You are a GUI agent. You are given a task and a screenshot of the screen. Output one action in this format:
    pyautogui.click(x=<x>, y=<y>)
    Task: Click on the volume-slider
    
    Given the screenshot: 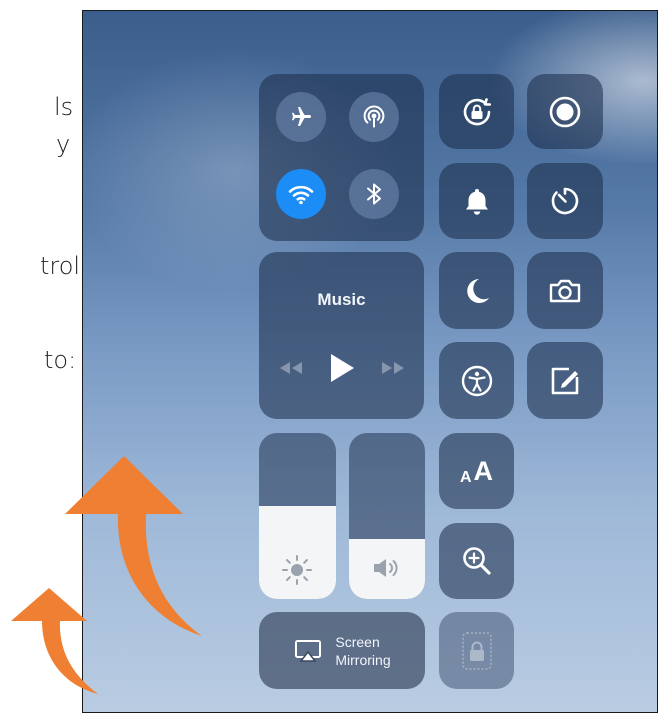 What is the action you would take?
    pyautogui.click(x=387, y=516)
    